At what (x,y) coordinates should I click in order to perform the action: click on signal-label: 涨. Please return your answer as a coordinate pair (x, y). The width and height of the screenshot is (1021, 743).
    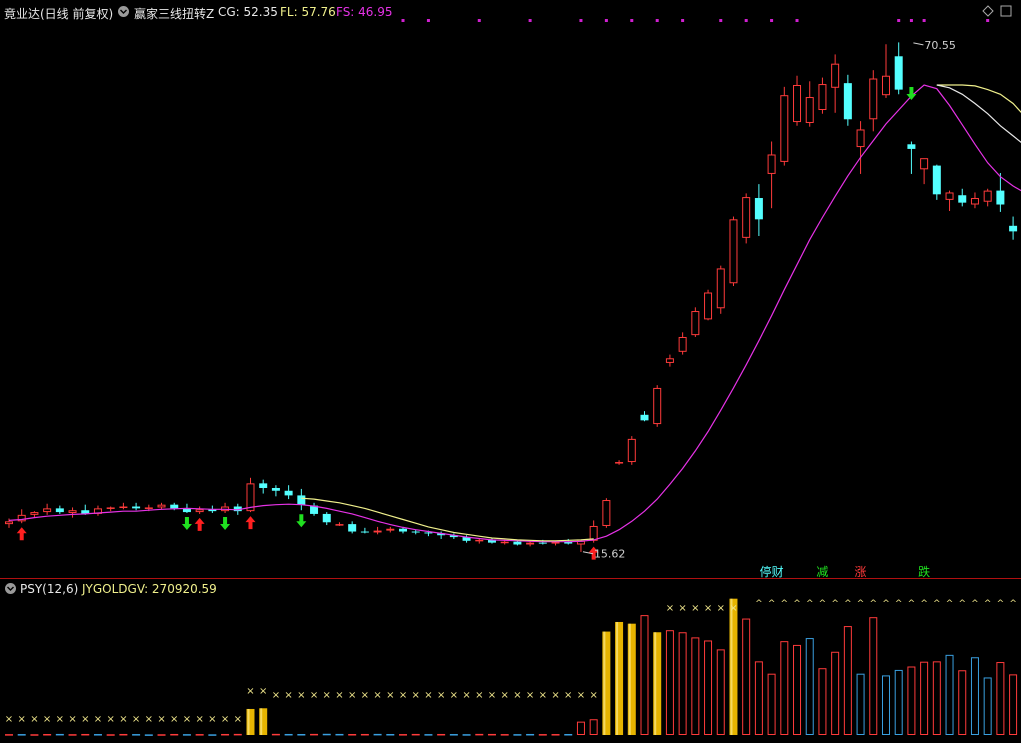
    Looking at the image, I should click on (861, 571).